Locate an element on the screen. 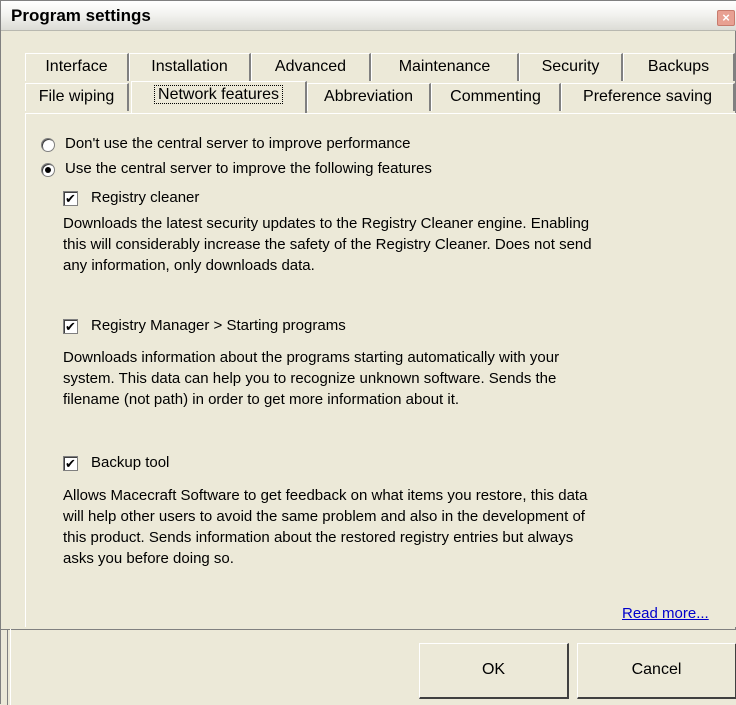 The height and width of the screenshot is (705, 736). tab-label: Installation is located at coordinates (189, 66).